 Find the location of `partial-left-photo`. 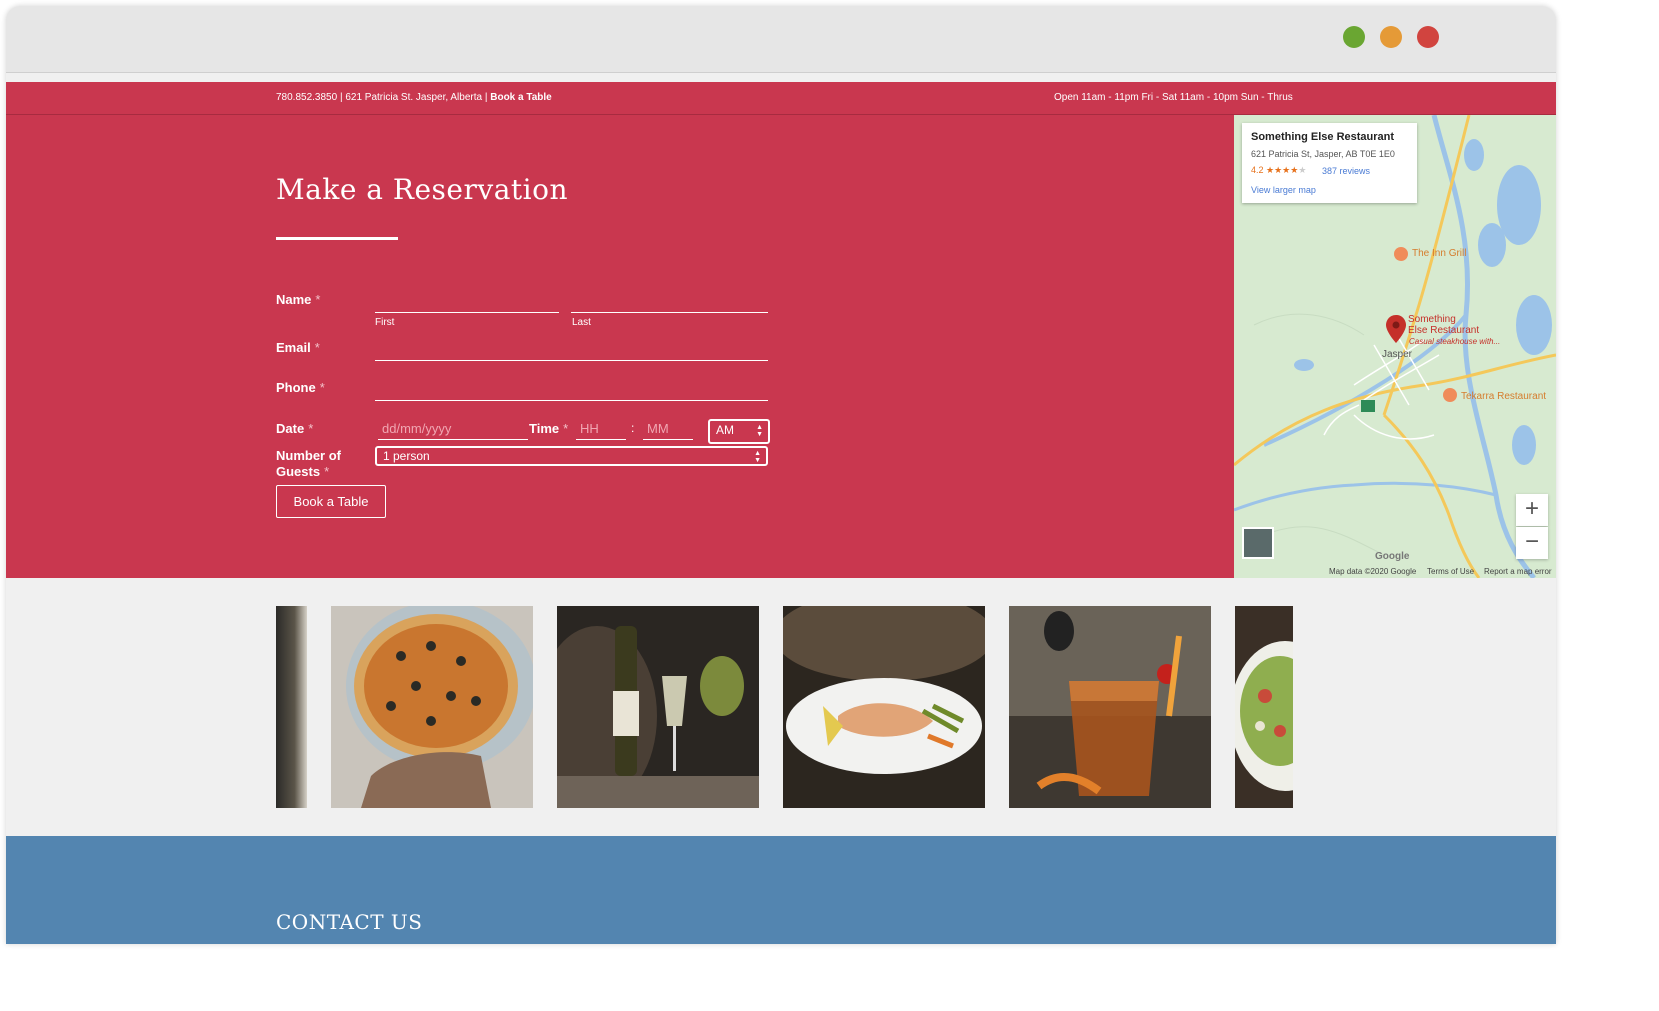

partial-left-photo is located at coordinates (291, 707).